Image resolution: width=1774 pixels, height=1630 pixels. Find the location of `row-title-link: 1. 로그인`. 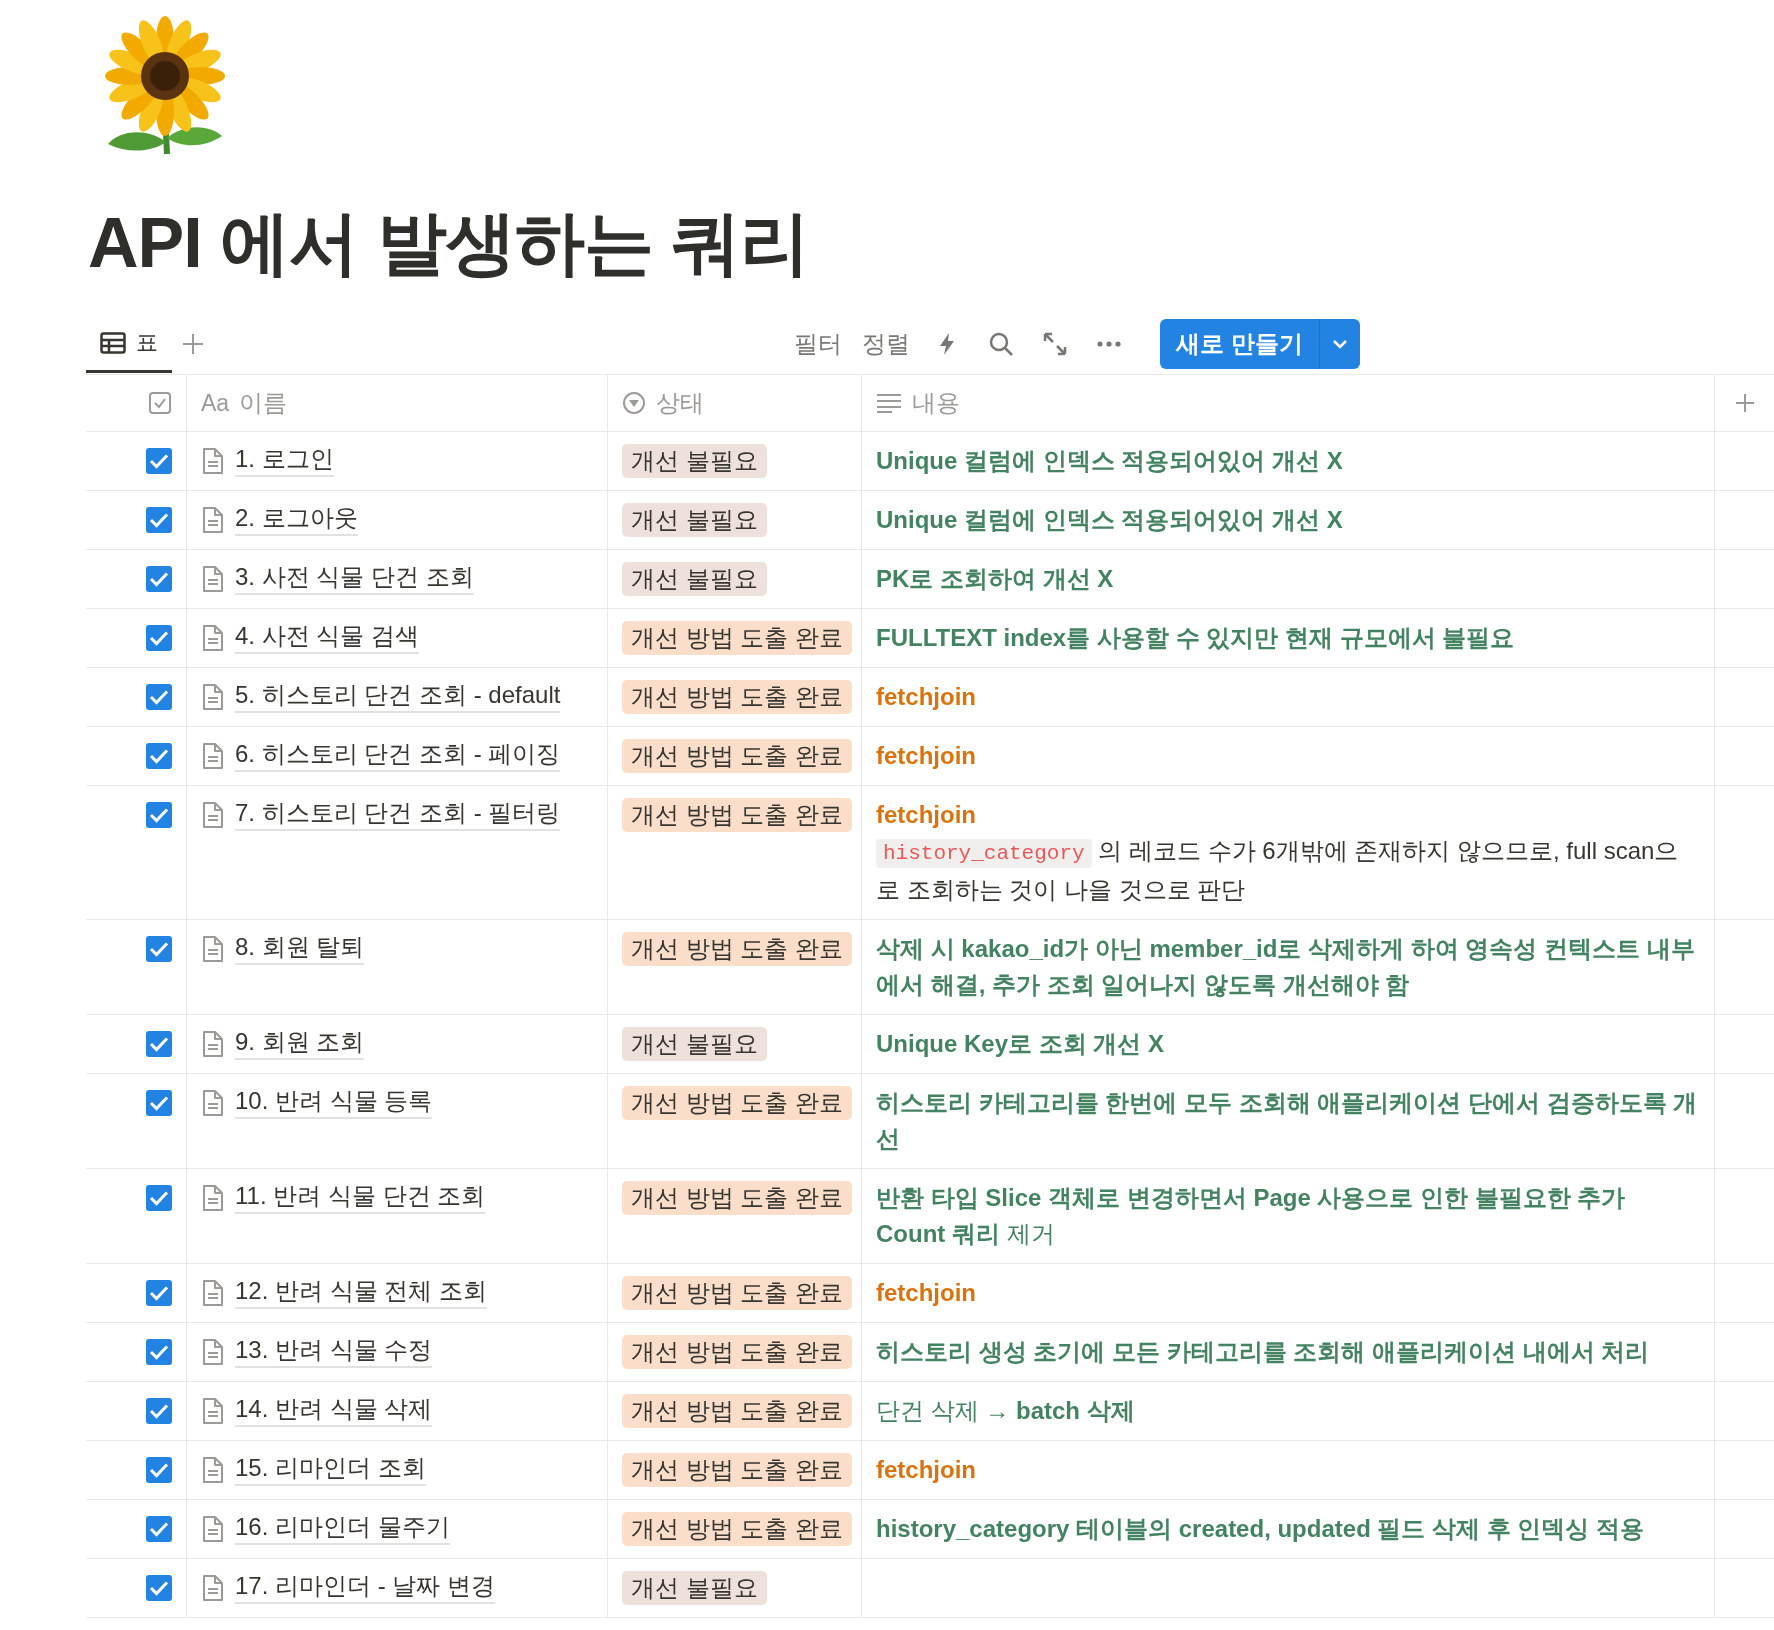

row-title-link: 1. 로그인 is located at coordinates (284, 460).